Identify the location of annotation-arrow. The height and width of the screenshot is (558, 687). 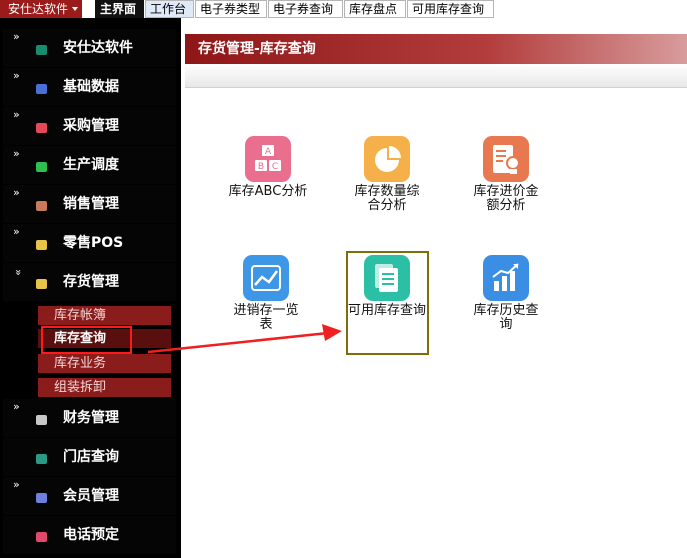
(244, 339).